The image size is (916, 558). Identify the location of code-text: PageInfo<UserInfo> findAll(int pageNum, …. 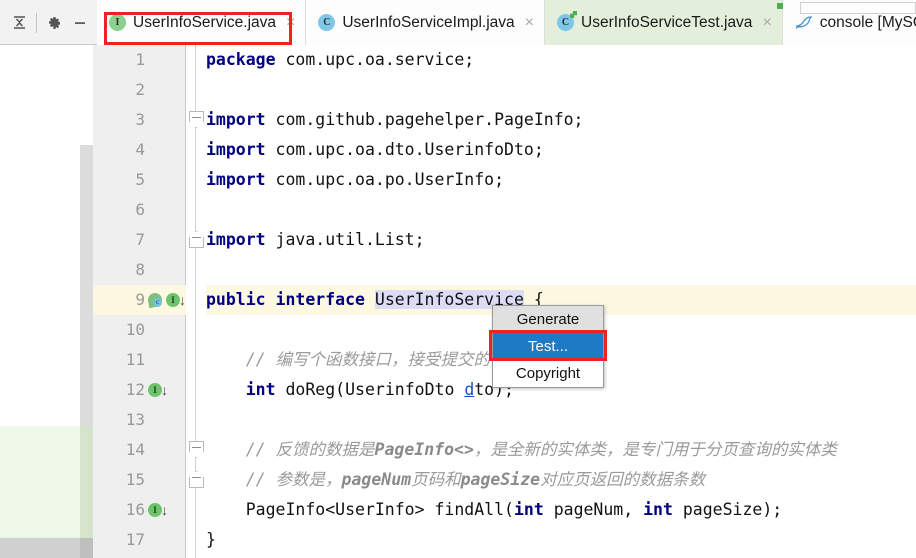
(494, 510).